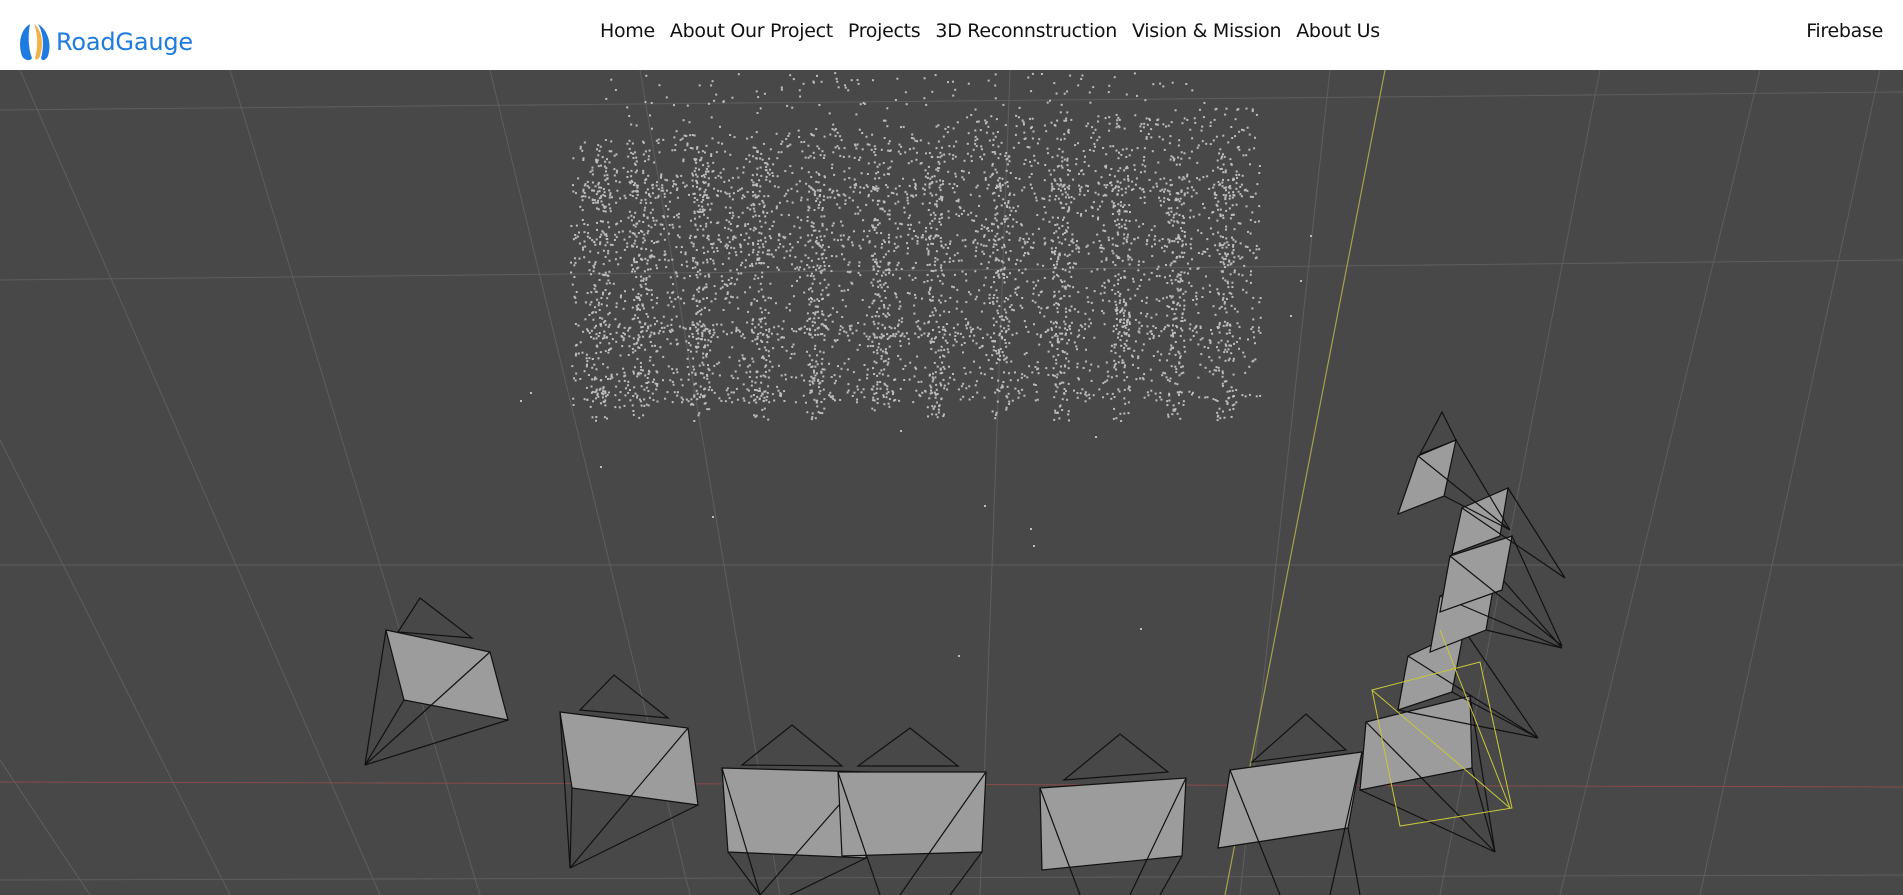  I want to click on nav-item-about-us: About Us, so click(1338, 31).